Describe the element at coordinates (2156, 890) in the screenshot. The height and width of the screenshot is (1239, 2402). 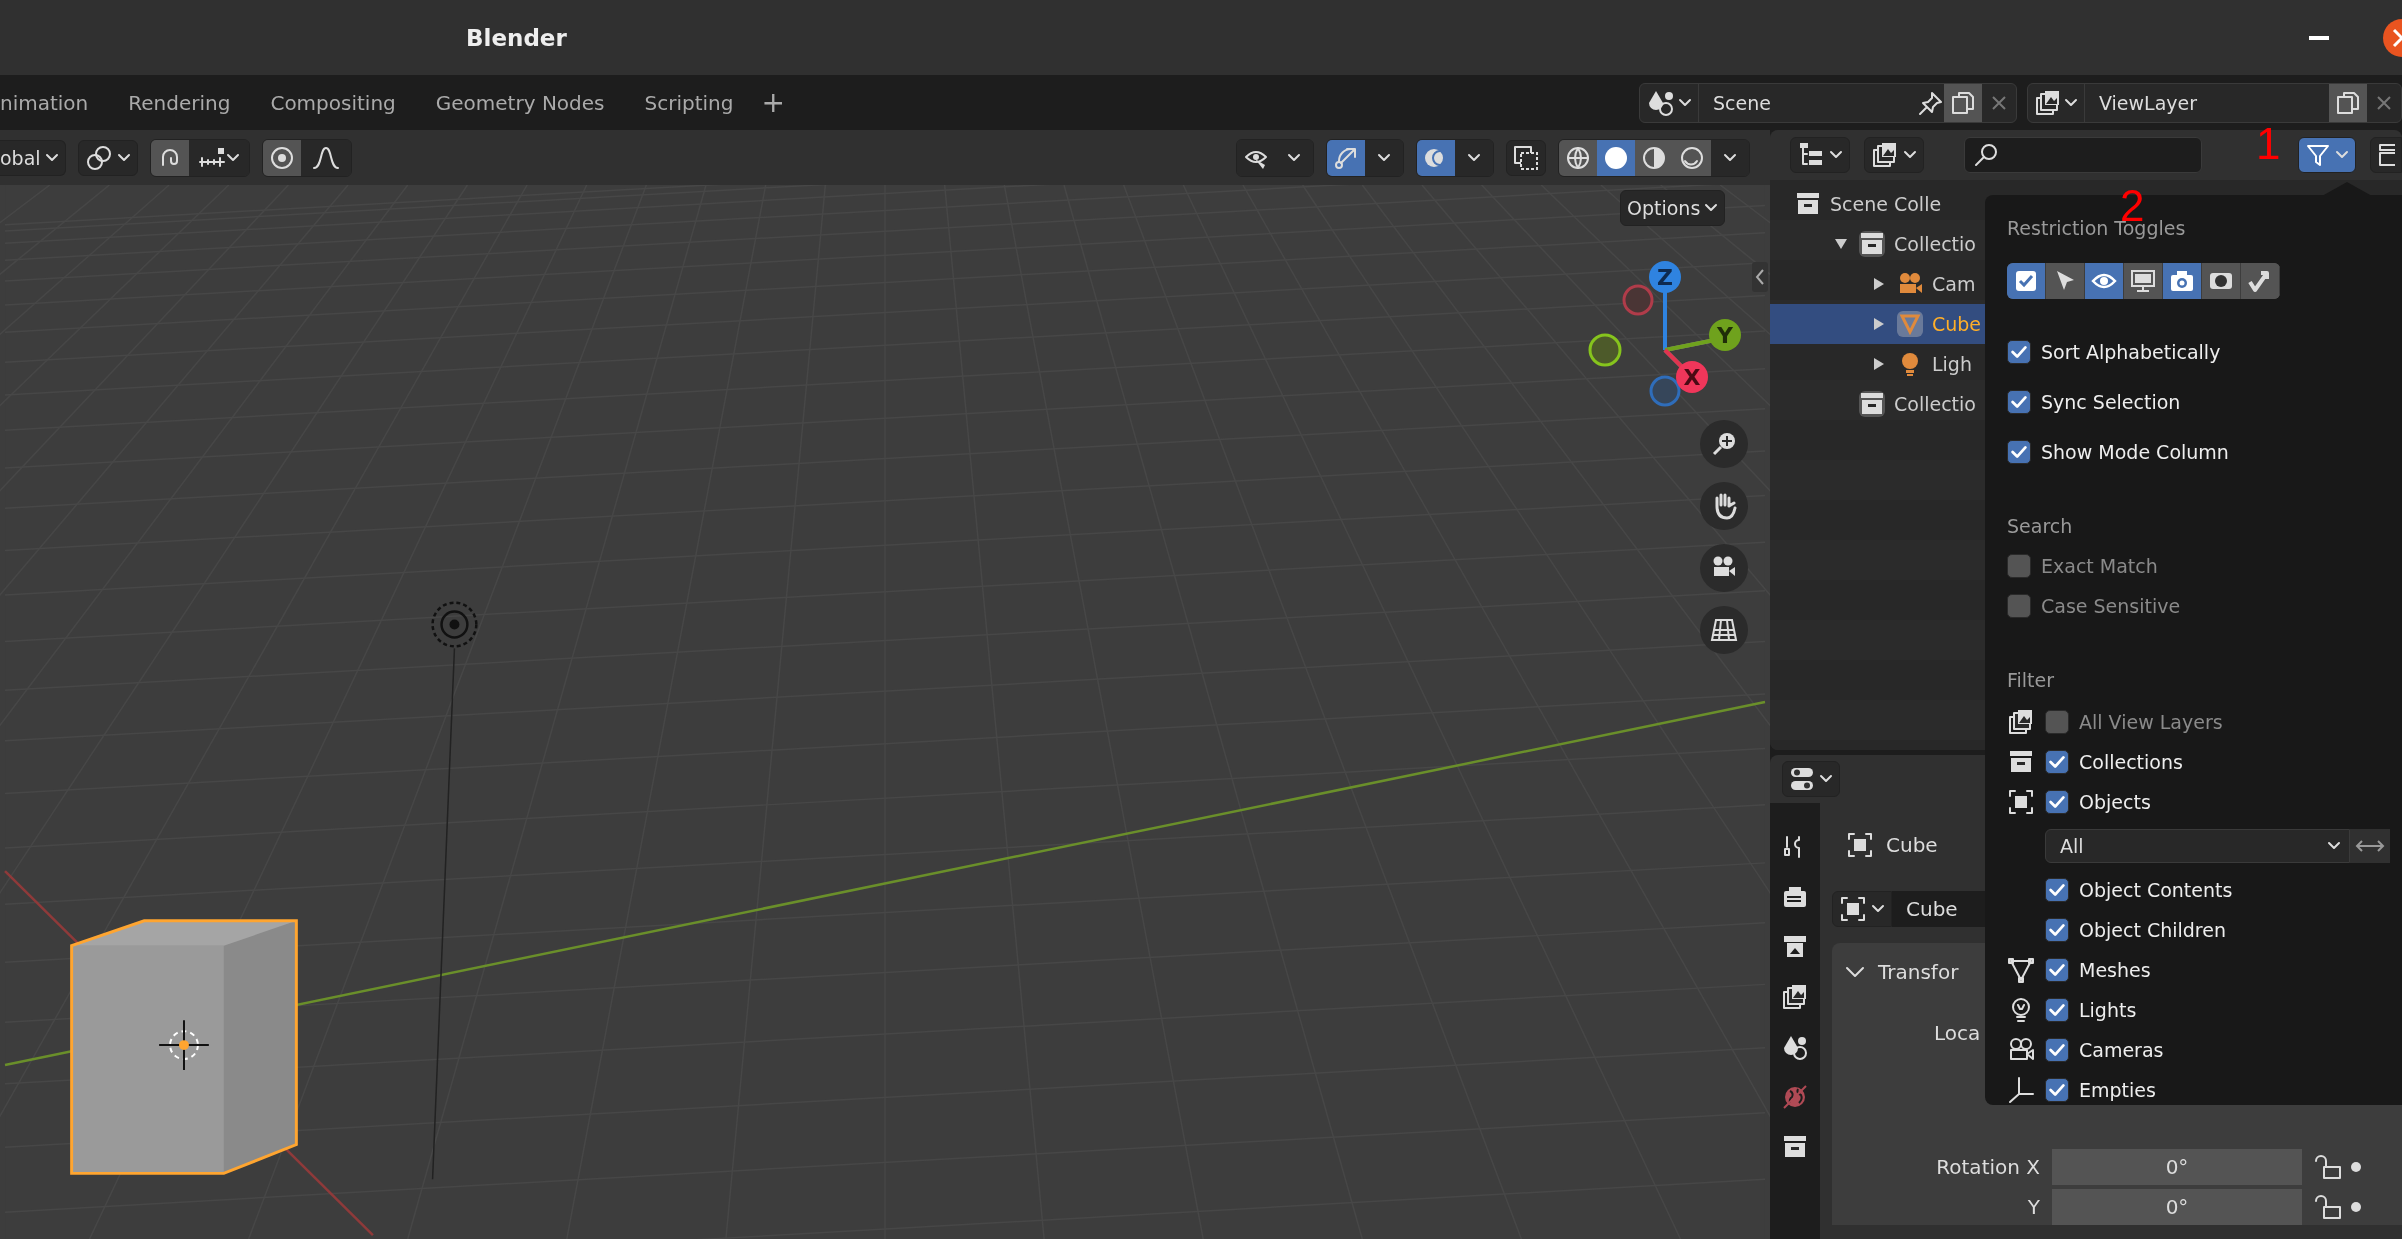
I see `checkbox-label: Object Contents` at that location.